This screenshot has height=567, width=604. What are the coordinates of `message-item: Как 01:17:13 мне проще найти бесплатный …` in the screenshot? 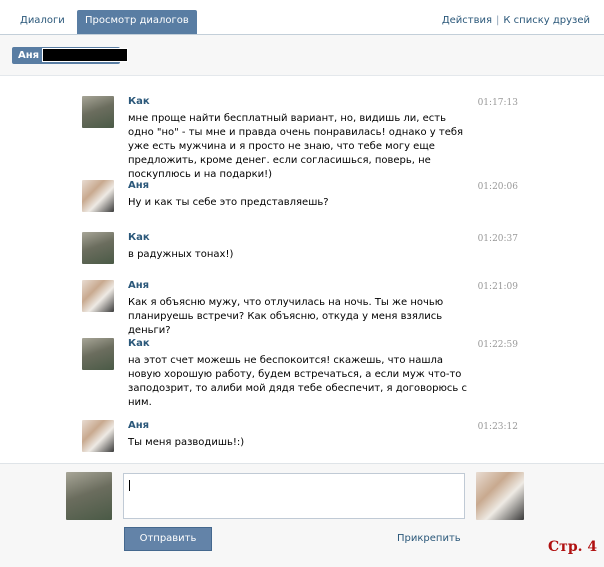 It's located at (302, 138).